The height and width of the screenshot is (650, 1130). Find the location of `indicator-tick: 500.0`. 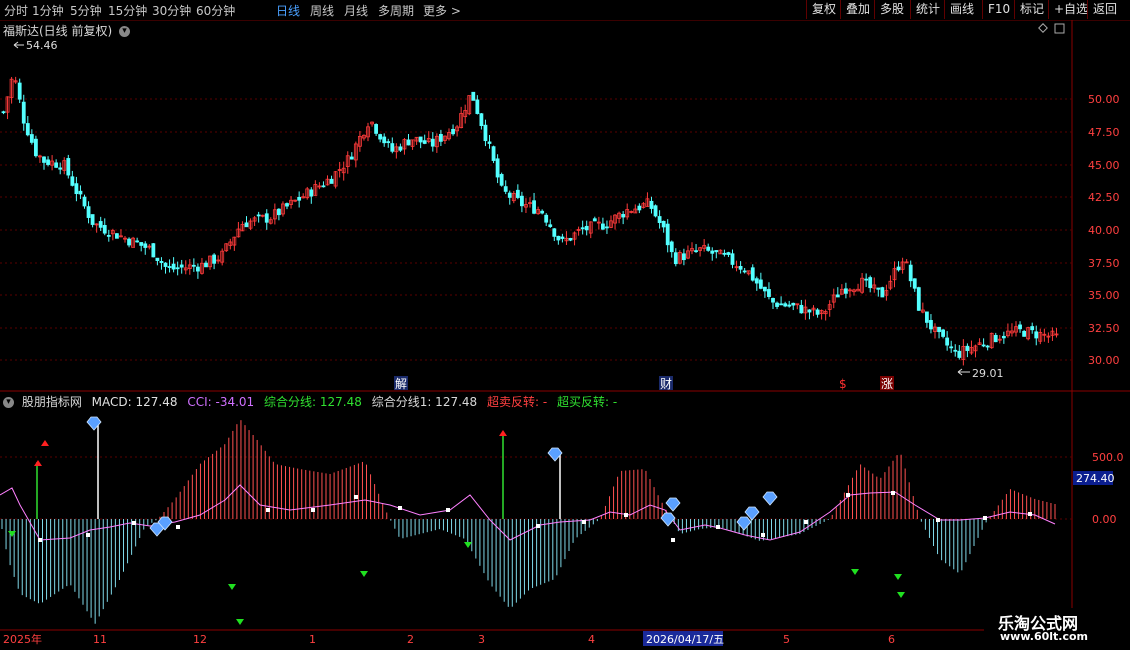

indicator-tick: 500.0 is located at coordinates (1108, 457).